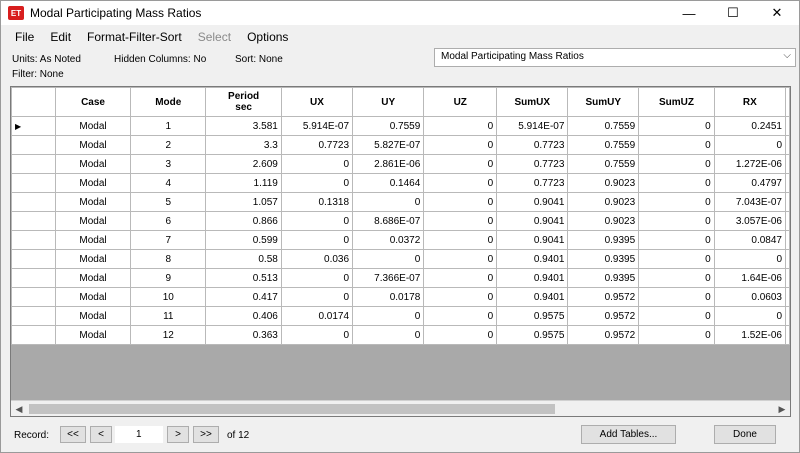 The width and height of the screenshot is (800, 453). What do you see at coordinates (532, 183) in the screenshot?
I see `table-cell: 0.7723` at bounding box center [532, 183].